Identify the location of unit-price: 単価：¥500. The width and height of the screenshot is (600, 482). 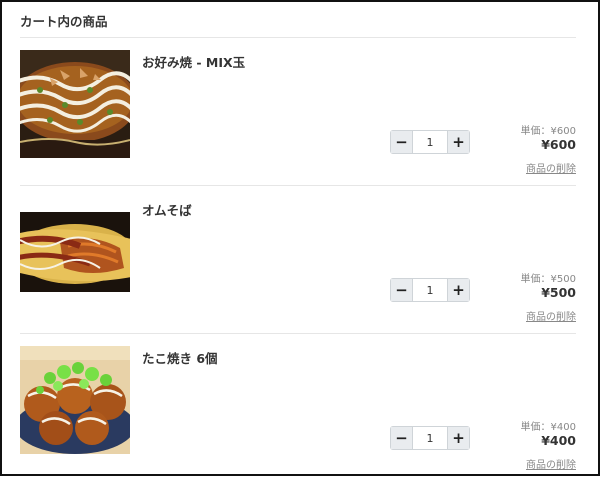
(548, 279).